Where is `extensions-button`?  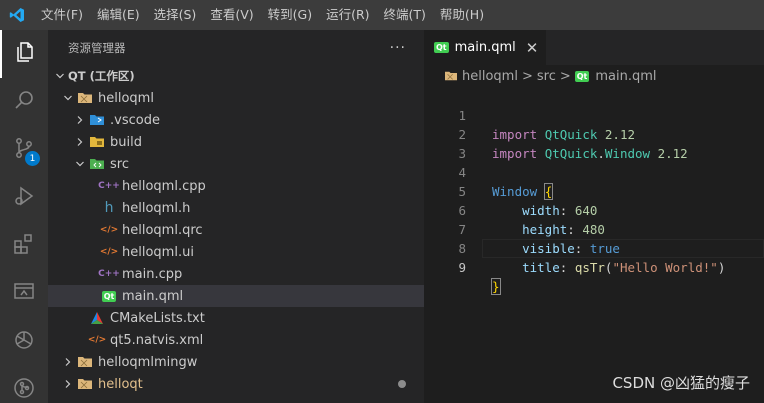
extensions-button is located at coordinates (24, 246).